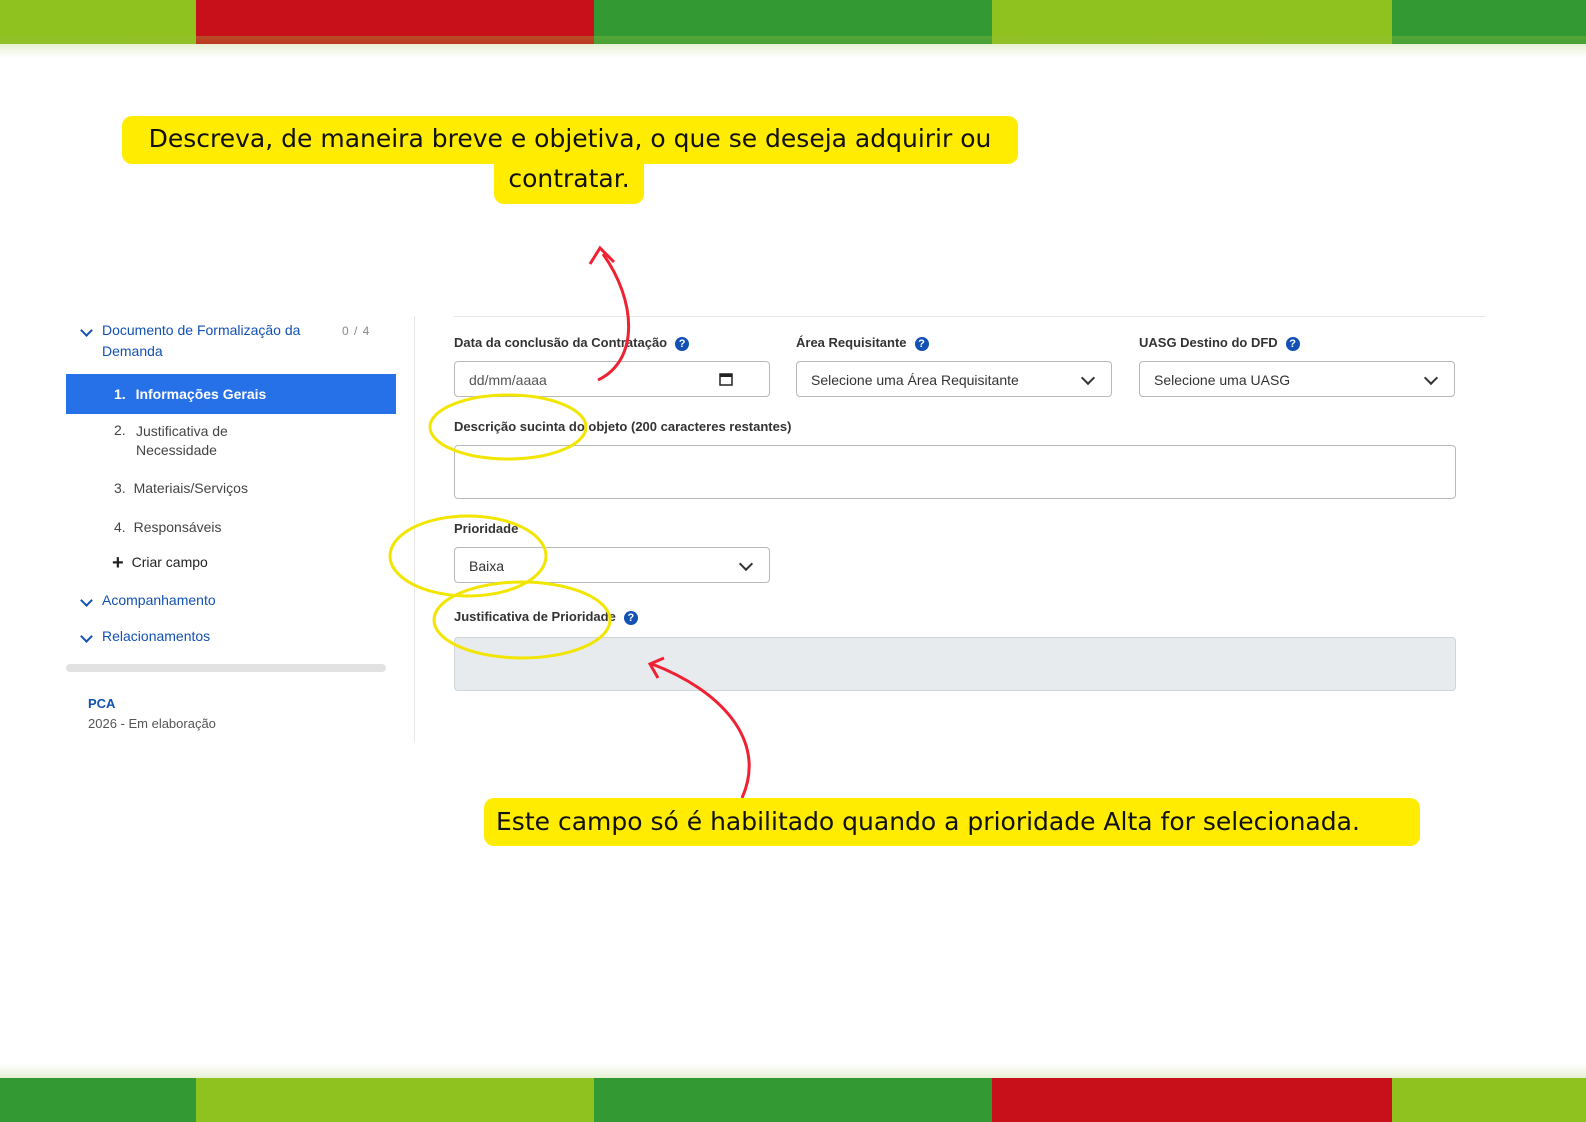 This screenshot has width=1586, height=1122. I want to click on priority-select-value: Baixa, so click(487, 566).